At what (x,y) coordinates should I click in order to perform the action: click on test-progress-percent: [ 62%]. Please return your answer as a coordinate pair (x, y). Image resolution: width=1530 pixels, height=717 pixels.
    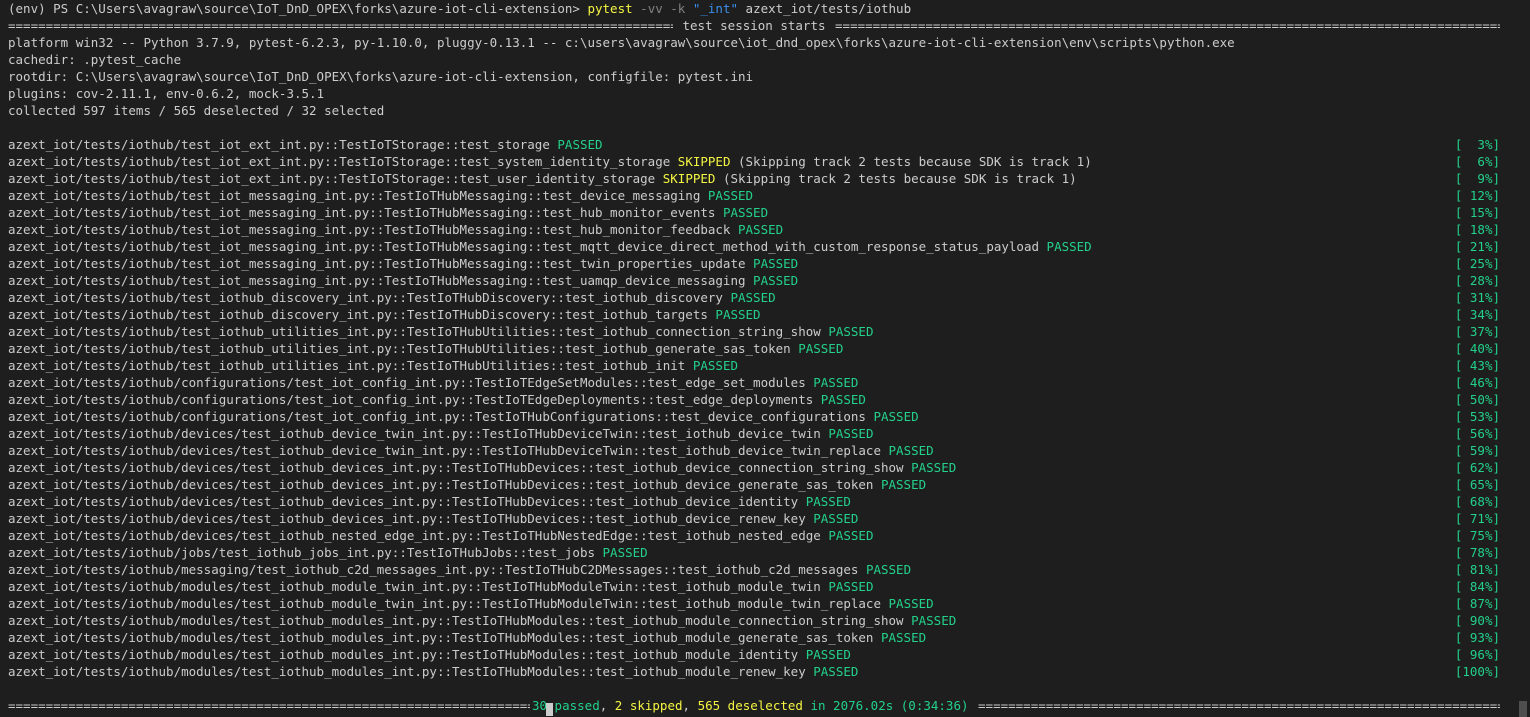
    Looking at the image, I should click on (1477, 467).